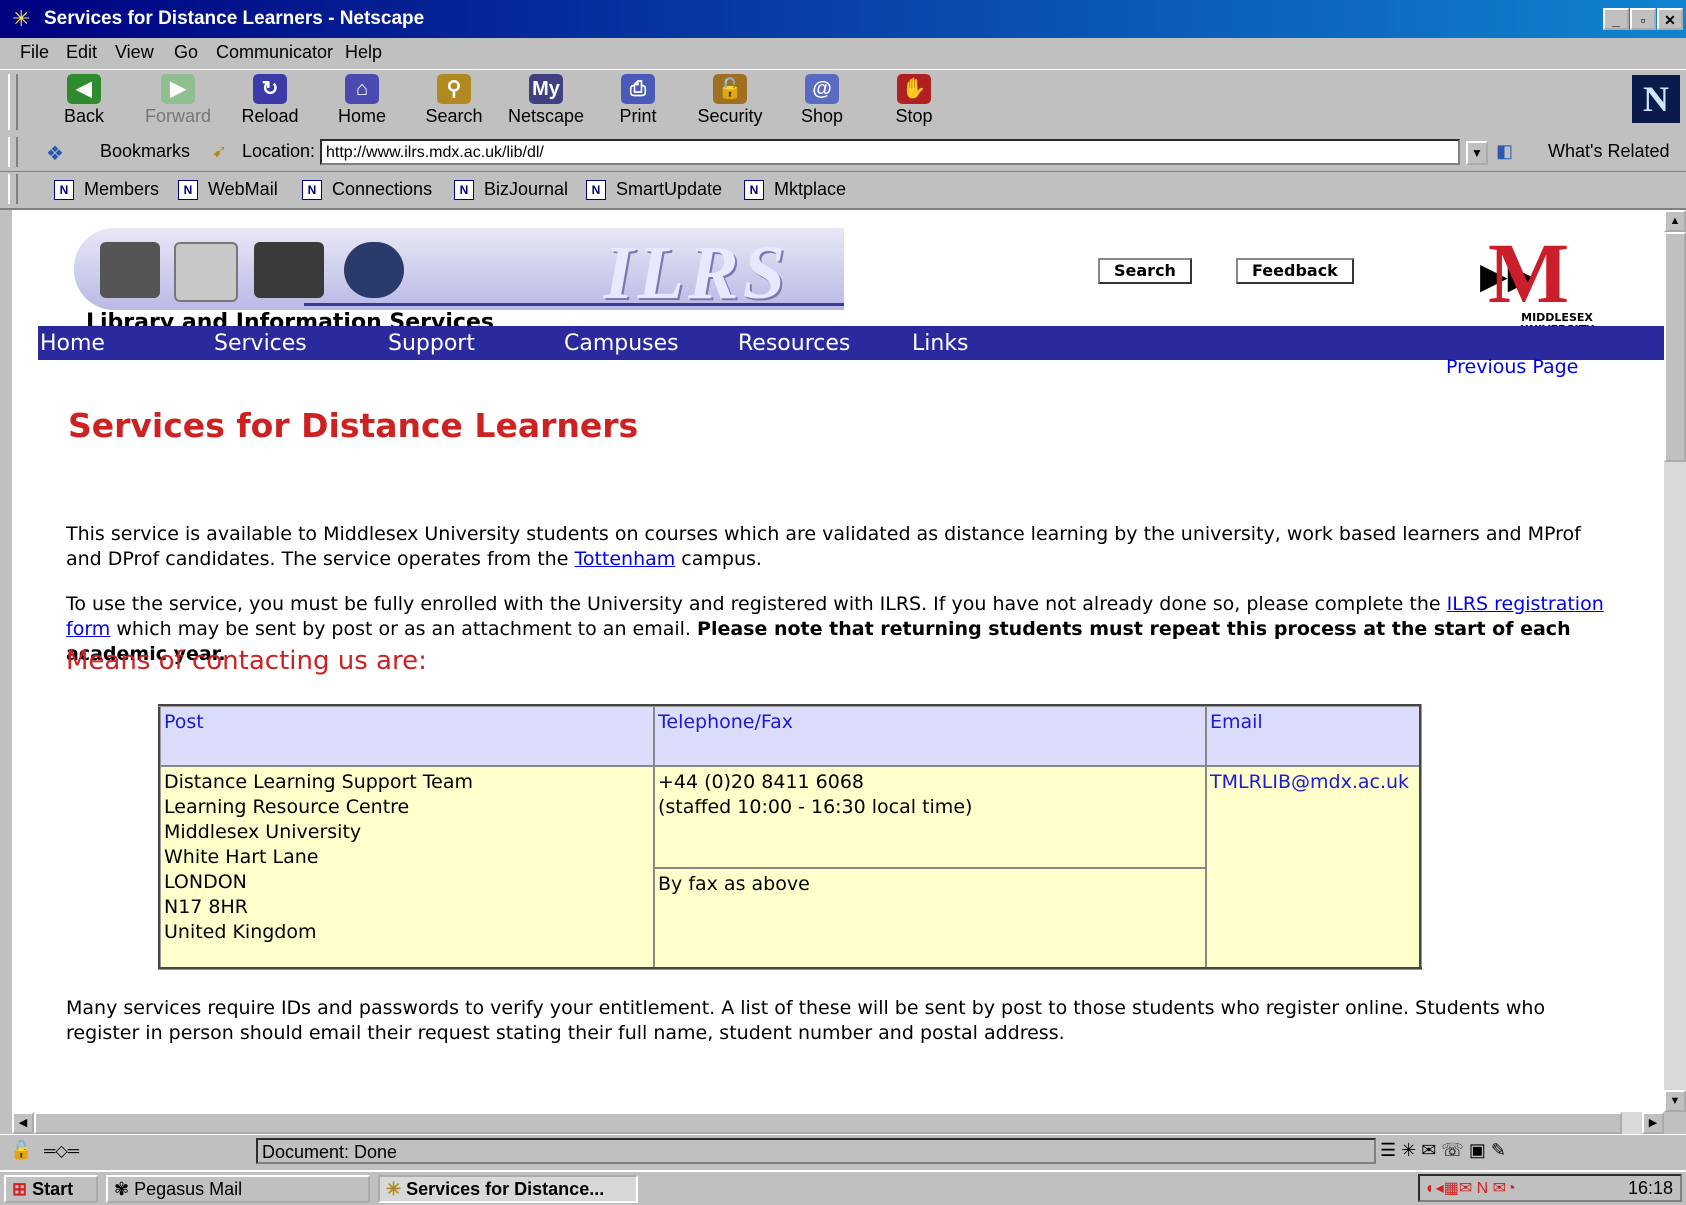 This screenshot has width=1686, height=1205. Describe the element at coordinates (574, 304) in the screenshot. I see `banner-underline` at that location.